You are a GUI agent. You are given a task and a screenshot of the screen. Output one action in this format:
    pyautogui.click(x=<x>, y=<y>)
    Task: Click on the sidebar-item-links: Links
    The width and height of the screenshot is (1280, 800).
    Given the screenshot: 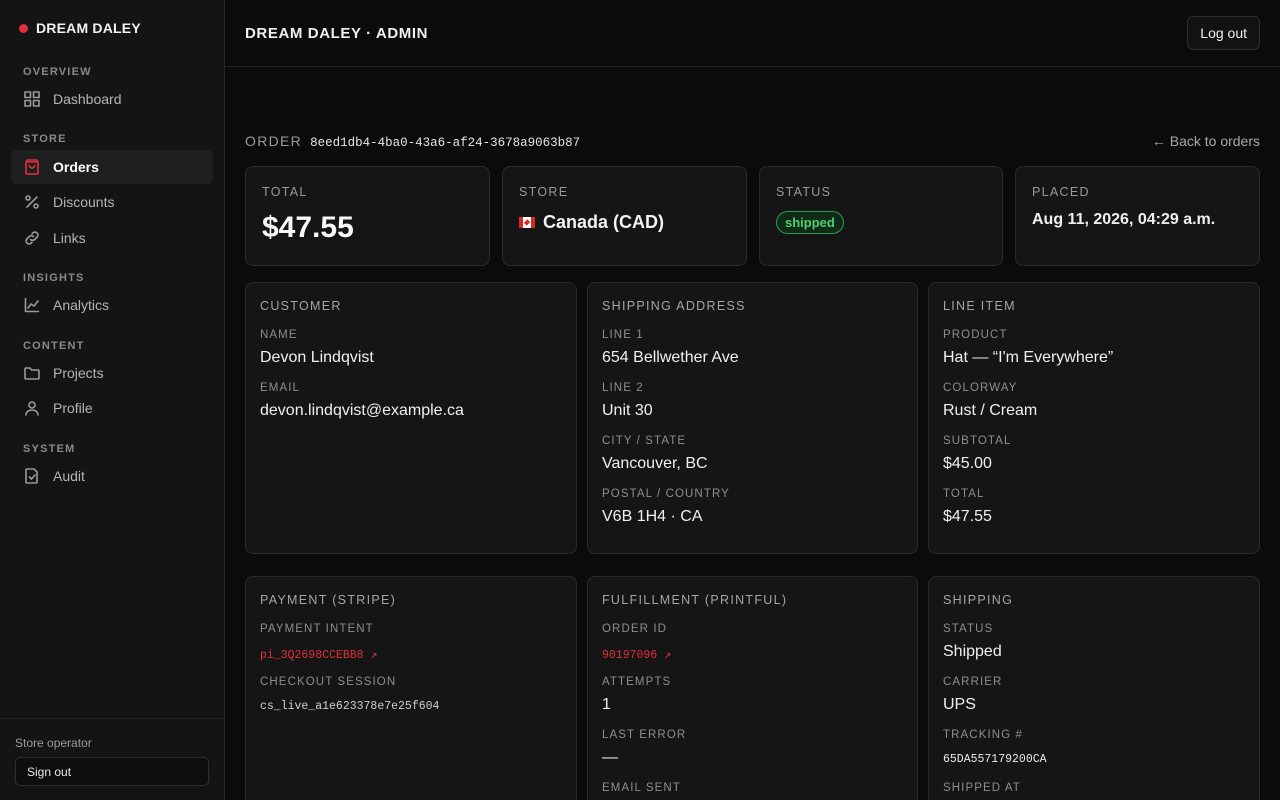 What is the action you would take?
    pyautogui.click(x=112, y=238)
    